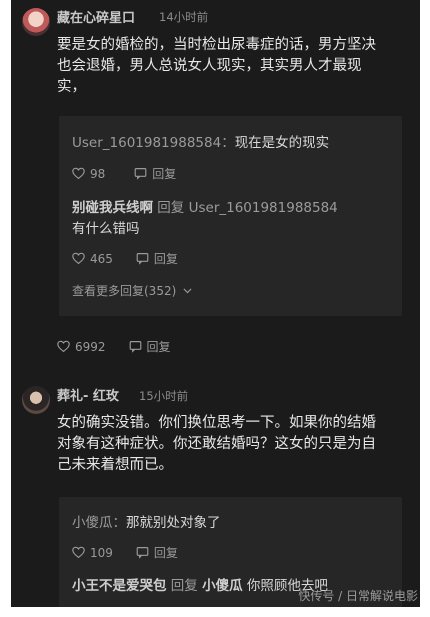 Image resolution: width=430 pixels, height=617 pixels. I want to click on reply-author: 小王不是爱哭包, so click(119, 586).